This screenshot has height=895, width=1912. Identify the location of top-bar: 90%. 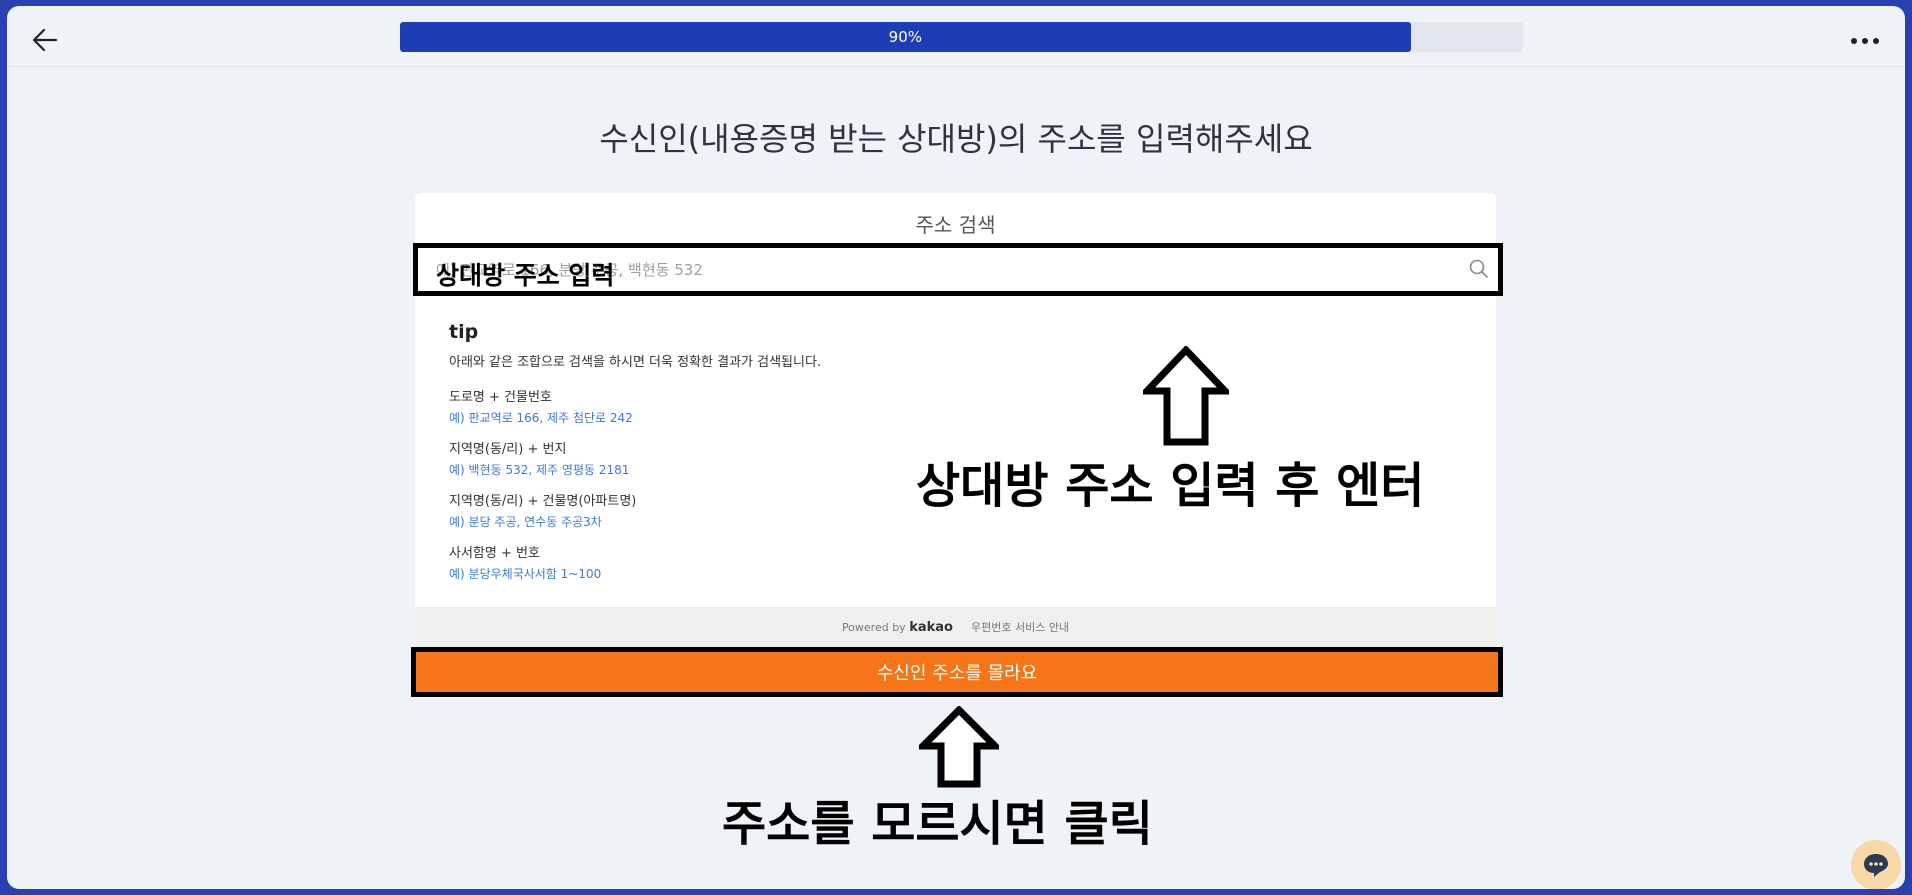
(956, 36).